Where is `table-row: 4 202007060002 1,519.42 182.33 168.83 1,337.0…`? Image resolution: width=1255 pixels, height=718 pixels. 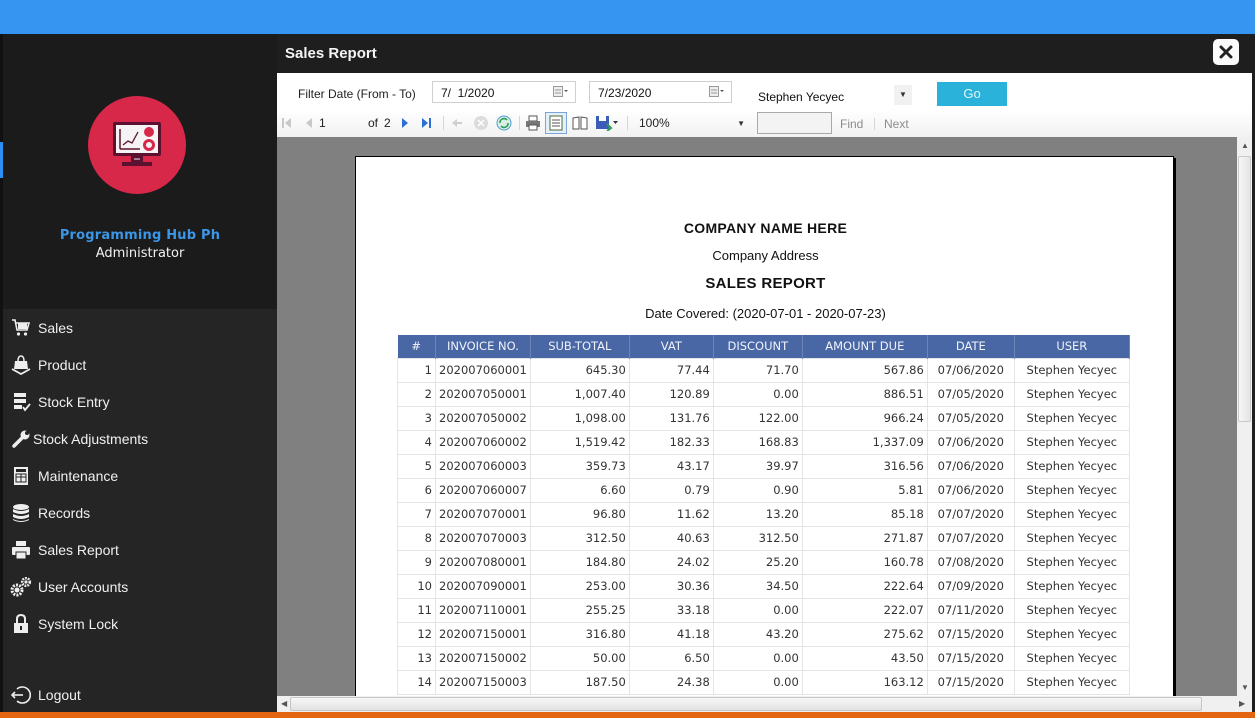 table-row: 4 202007060002 1,519.42 182.33 168.83 1,337.0… is located at coordinates (763, 442).